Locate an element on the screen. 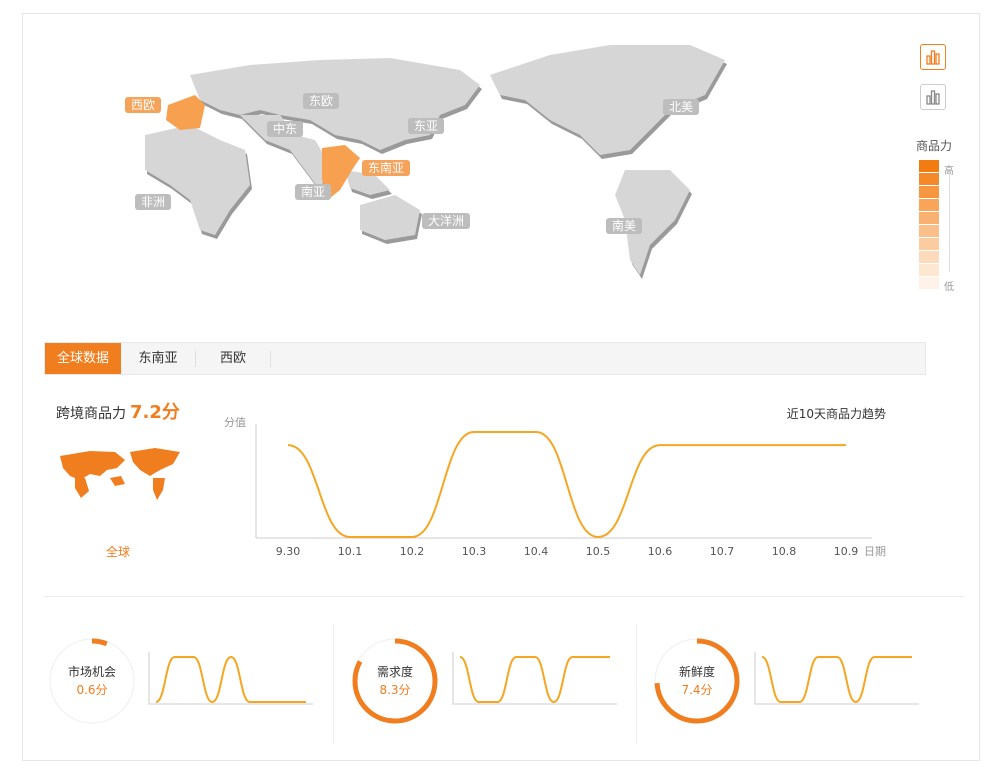 This screenshot has width=992, height=775. x-tick-label: 10.9 is located at coordinates (846, 551).